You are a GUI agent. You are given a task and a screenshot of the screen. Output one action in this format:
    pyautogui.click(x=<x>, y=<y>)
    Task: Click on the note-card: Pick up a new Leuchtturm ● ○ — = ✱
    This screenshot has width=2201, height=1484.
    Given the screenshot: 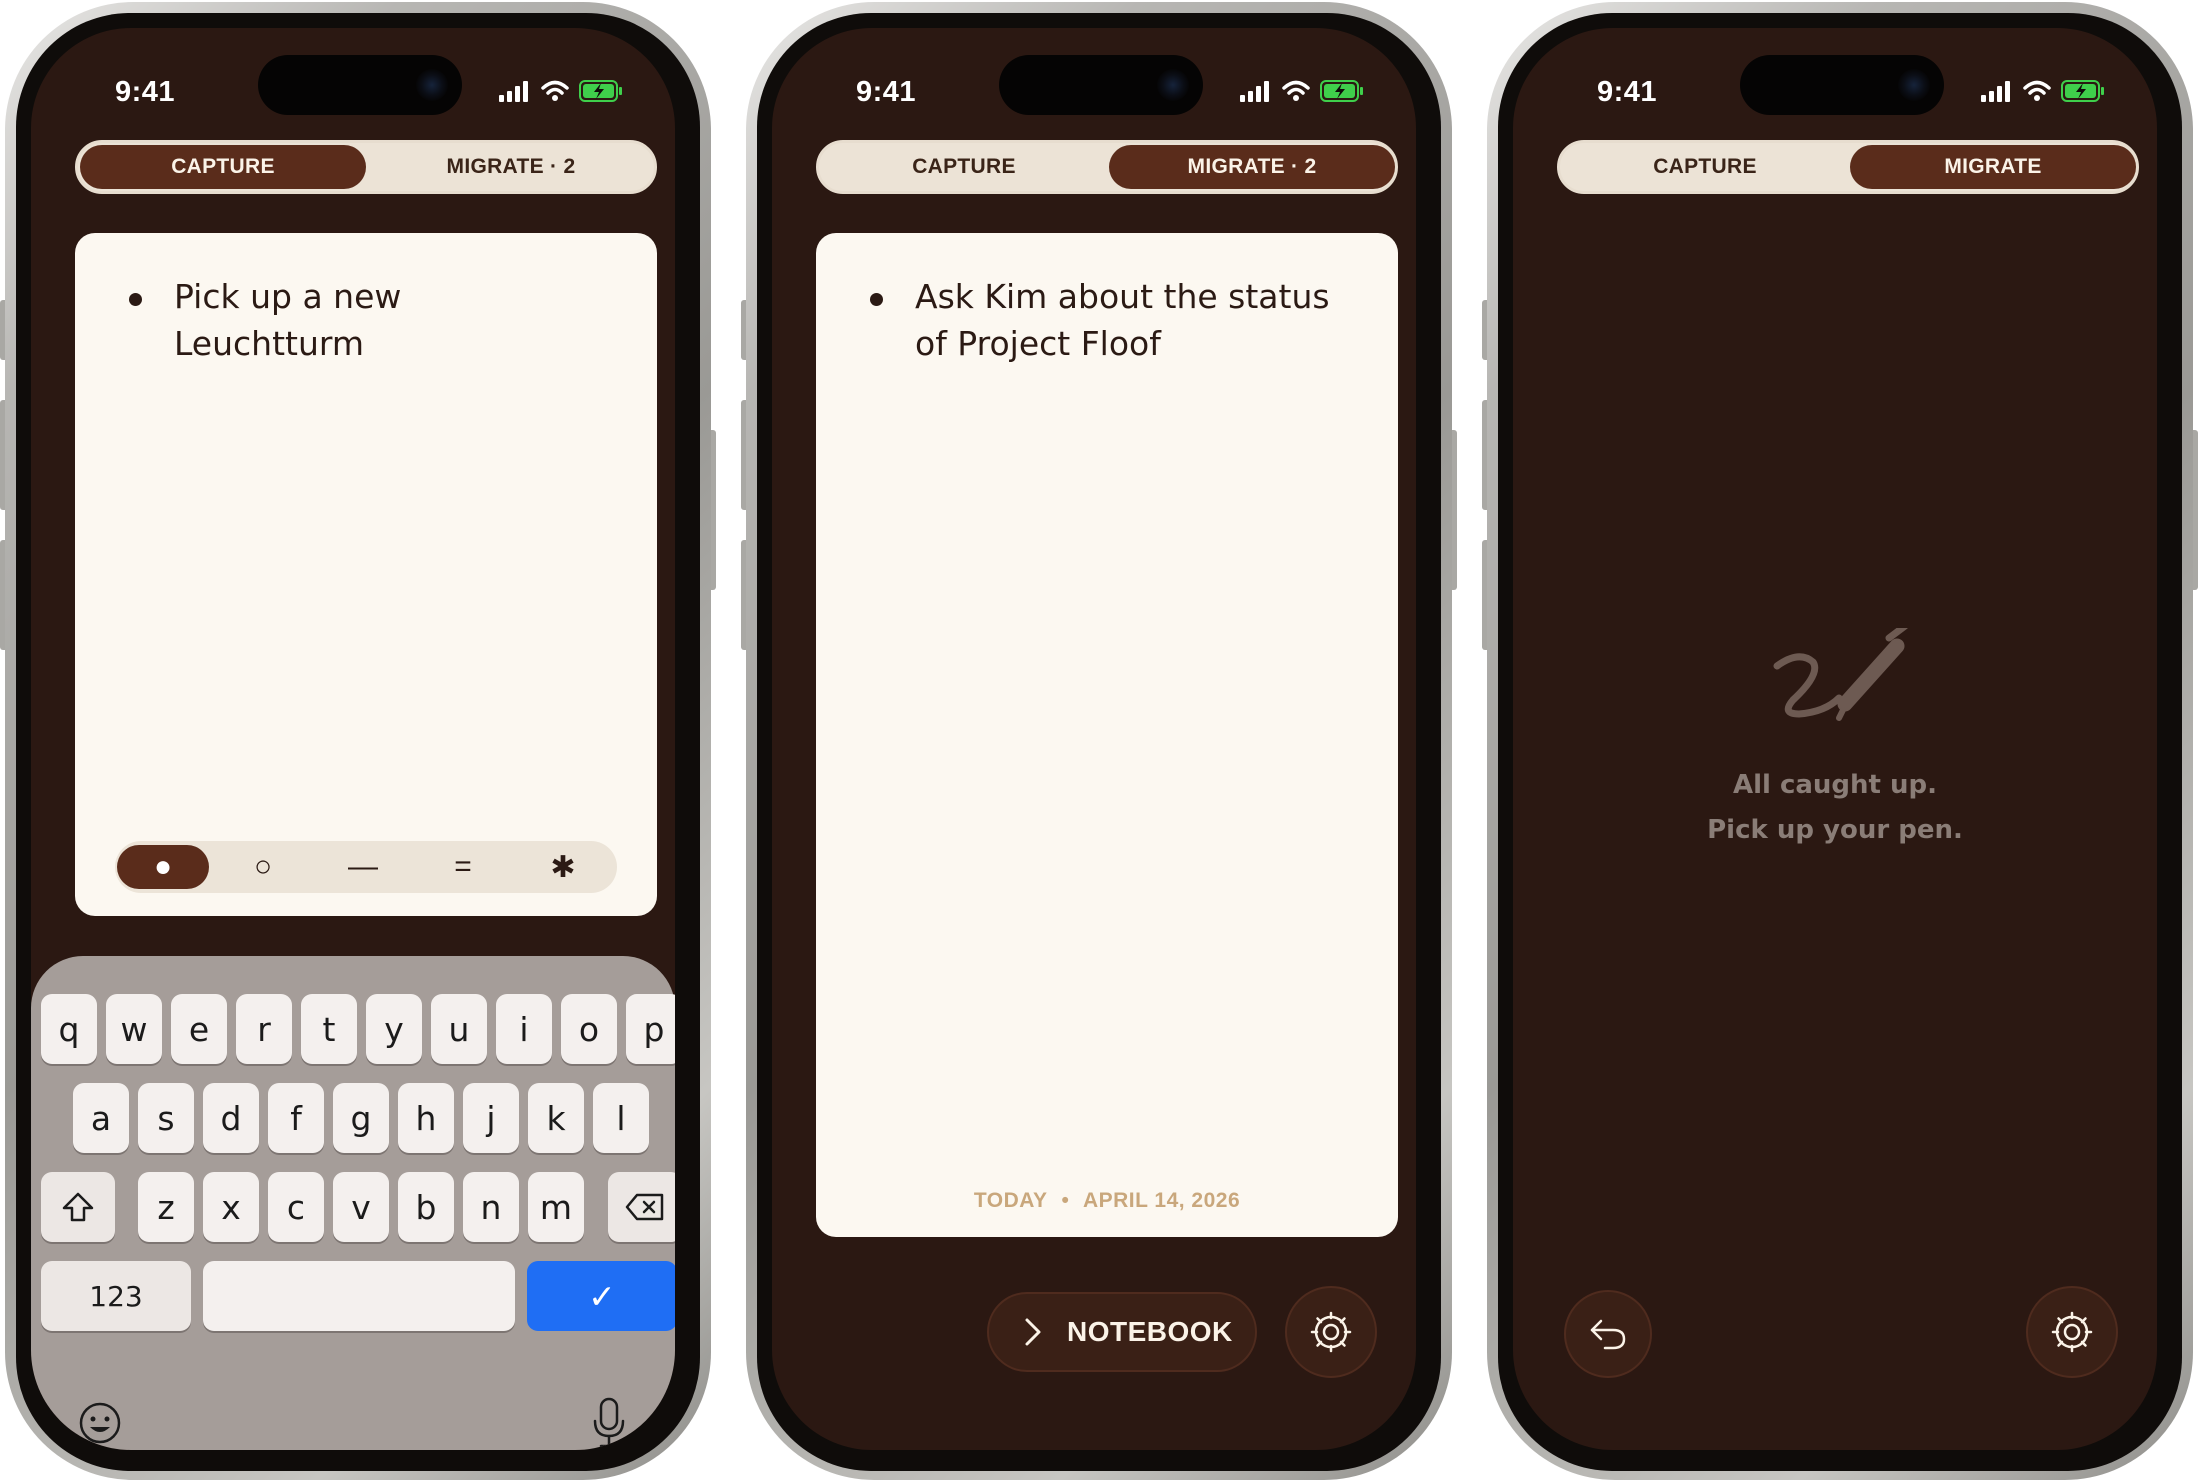 What is the action you would take?
    pyautogui.click(x=366, y=574)
    